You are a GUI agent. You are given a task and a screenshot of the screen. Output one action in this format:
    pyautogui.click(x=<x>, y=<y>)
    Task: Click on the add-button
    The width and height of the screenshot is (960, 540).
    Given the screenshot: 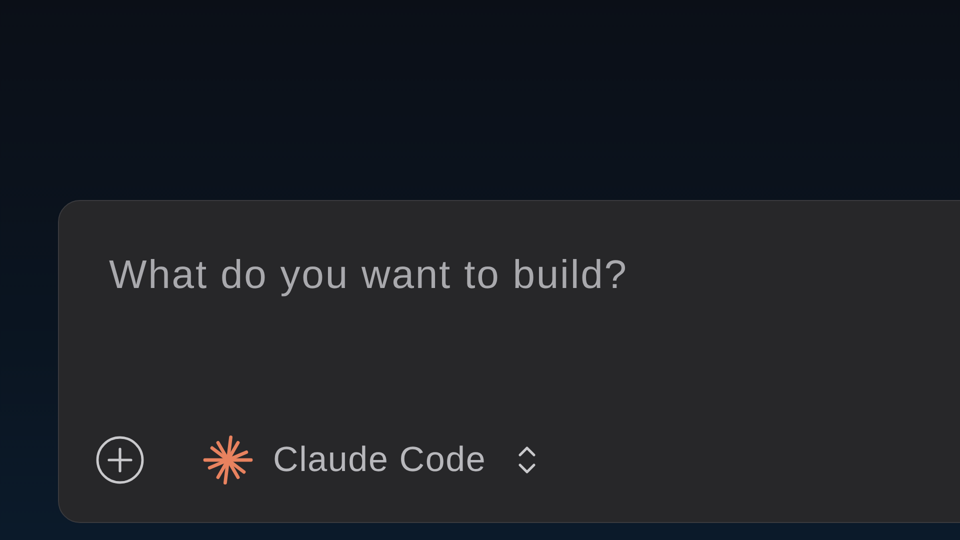 What is the action you would take?
    pyautogui.click(x=120, y=460)
    